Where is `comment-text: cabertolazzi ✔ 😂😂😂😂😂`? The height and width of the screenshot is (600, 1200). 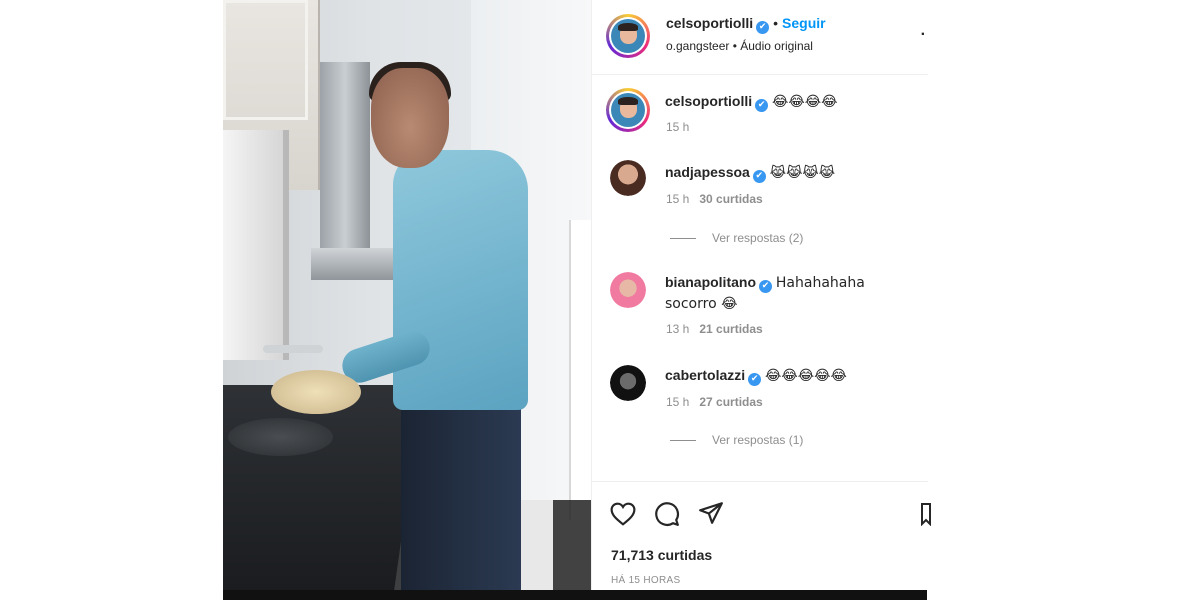 comment-text: cabertolazzi ✔ 😂😂😂😂😂 is located at coordinates (790, 375).